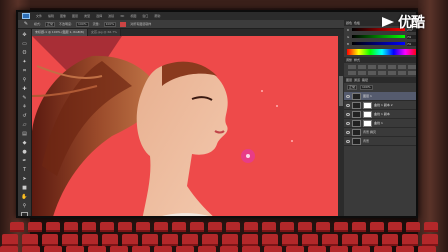 The height and width of the screenshot is (252, 448). Describe the element at coordinates (82, 24) in the screenshot. I see `opacity-field: 100%` at that location.